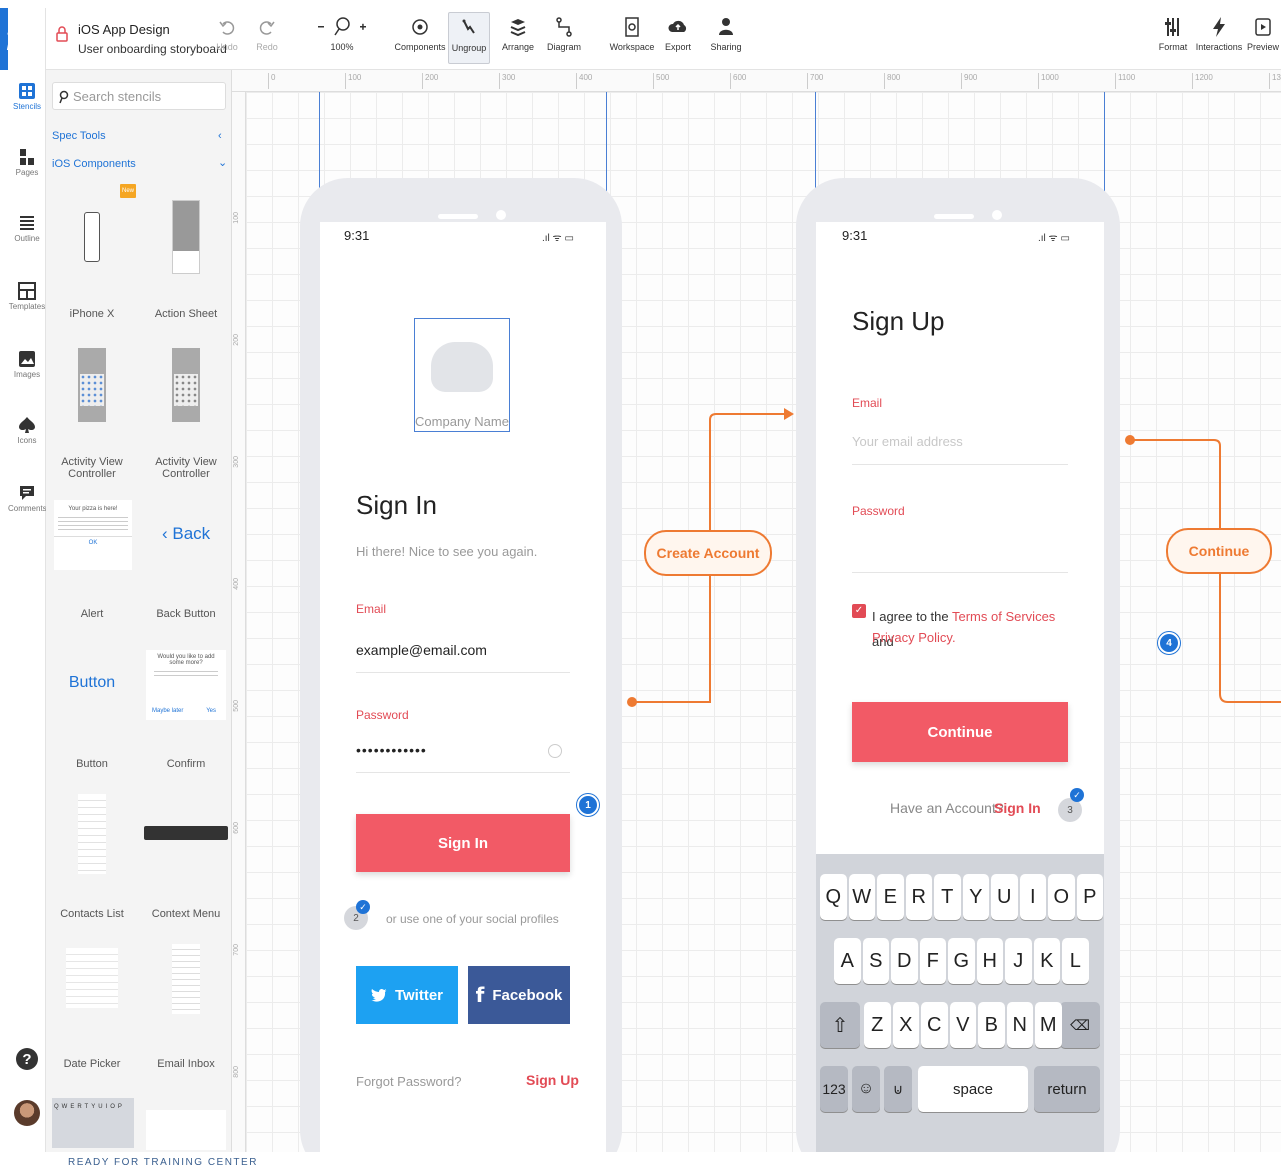 This screenshot has width=1281, height=1170. Describe the element at coordinates (1067, 1089) in the screenshot. I see `return-key: return` at that location.